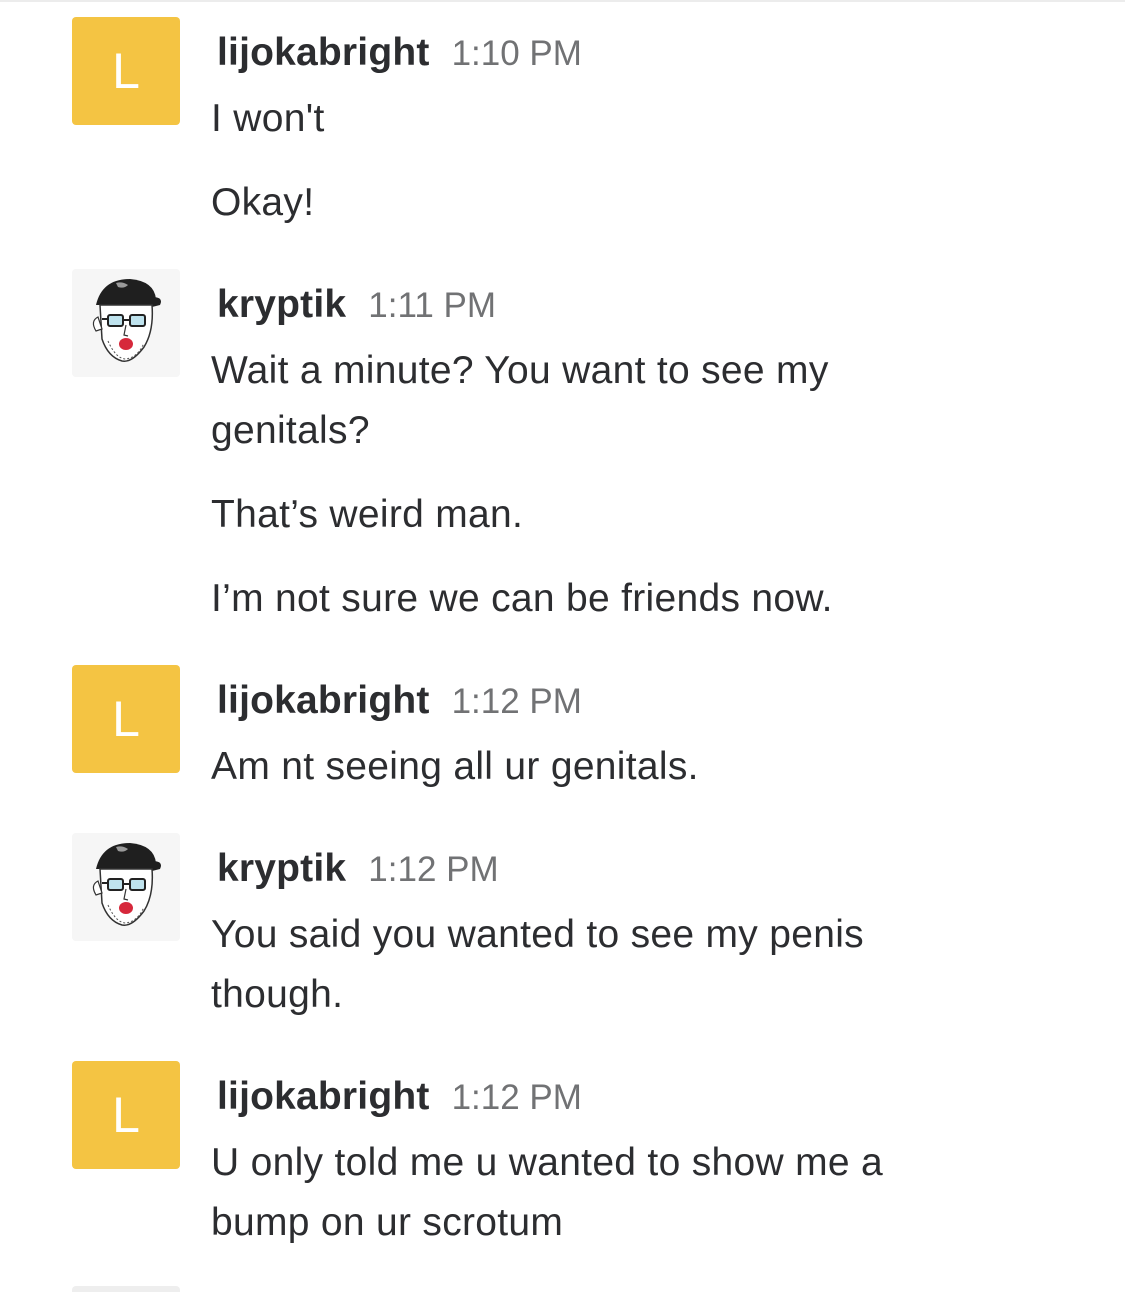 Image resolution: width=1125 pixels, height=1292 pixels. I want to click on timestamp: 1:10 PM, so click(517, 53).